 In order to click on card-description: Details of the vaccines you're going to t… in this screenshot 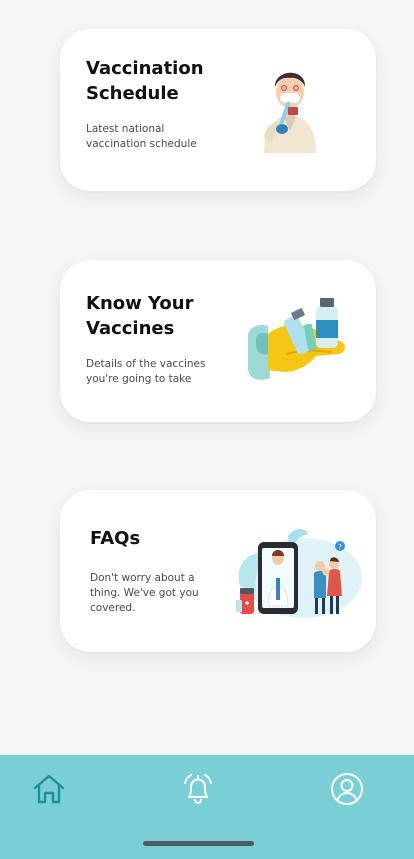, I will do `click(146, 371)`.